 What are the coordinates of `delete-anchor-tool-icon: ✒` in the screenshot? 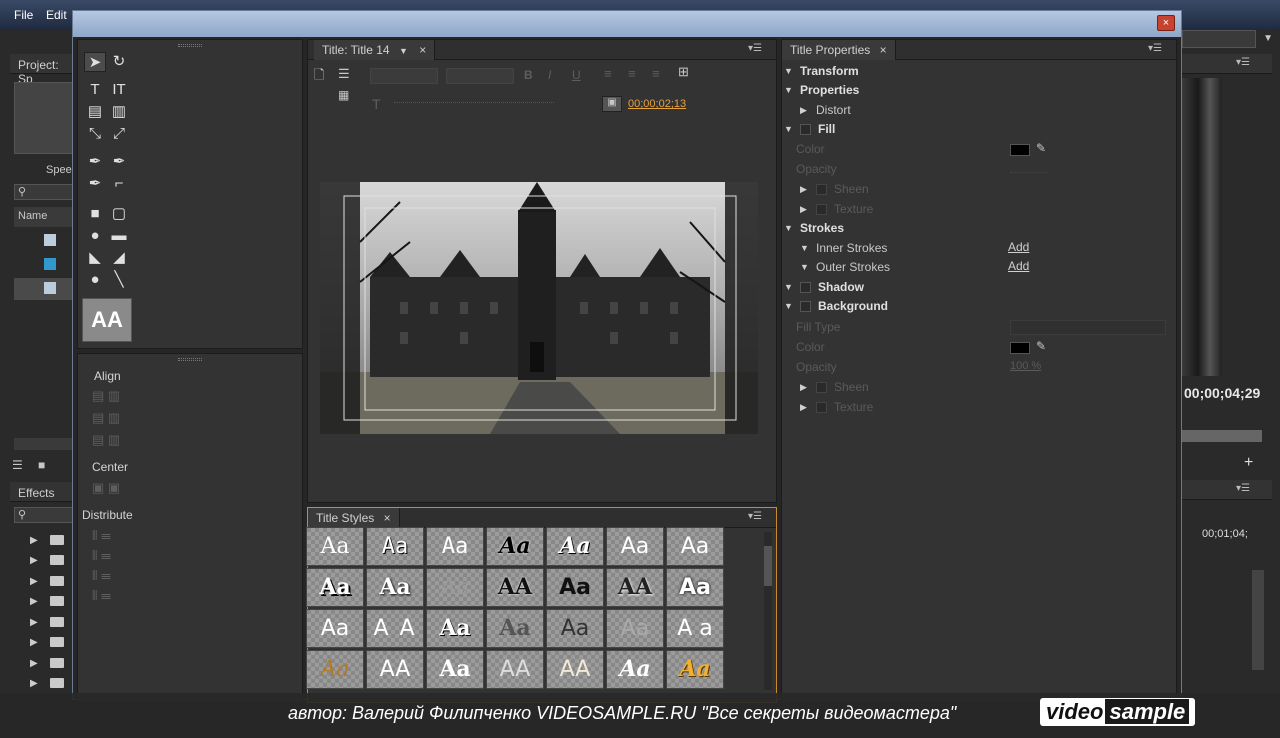 It's located at (119, 162).